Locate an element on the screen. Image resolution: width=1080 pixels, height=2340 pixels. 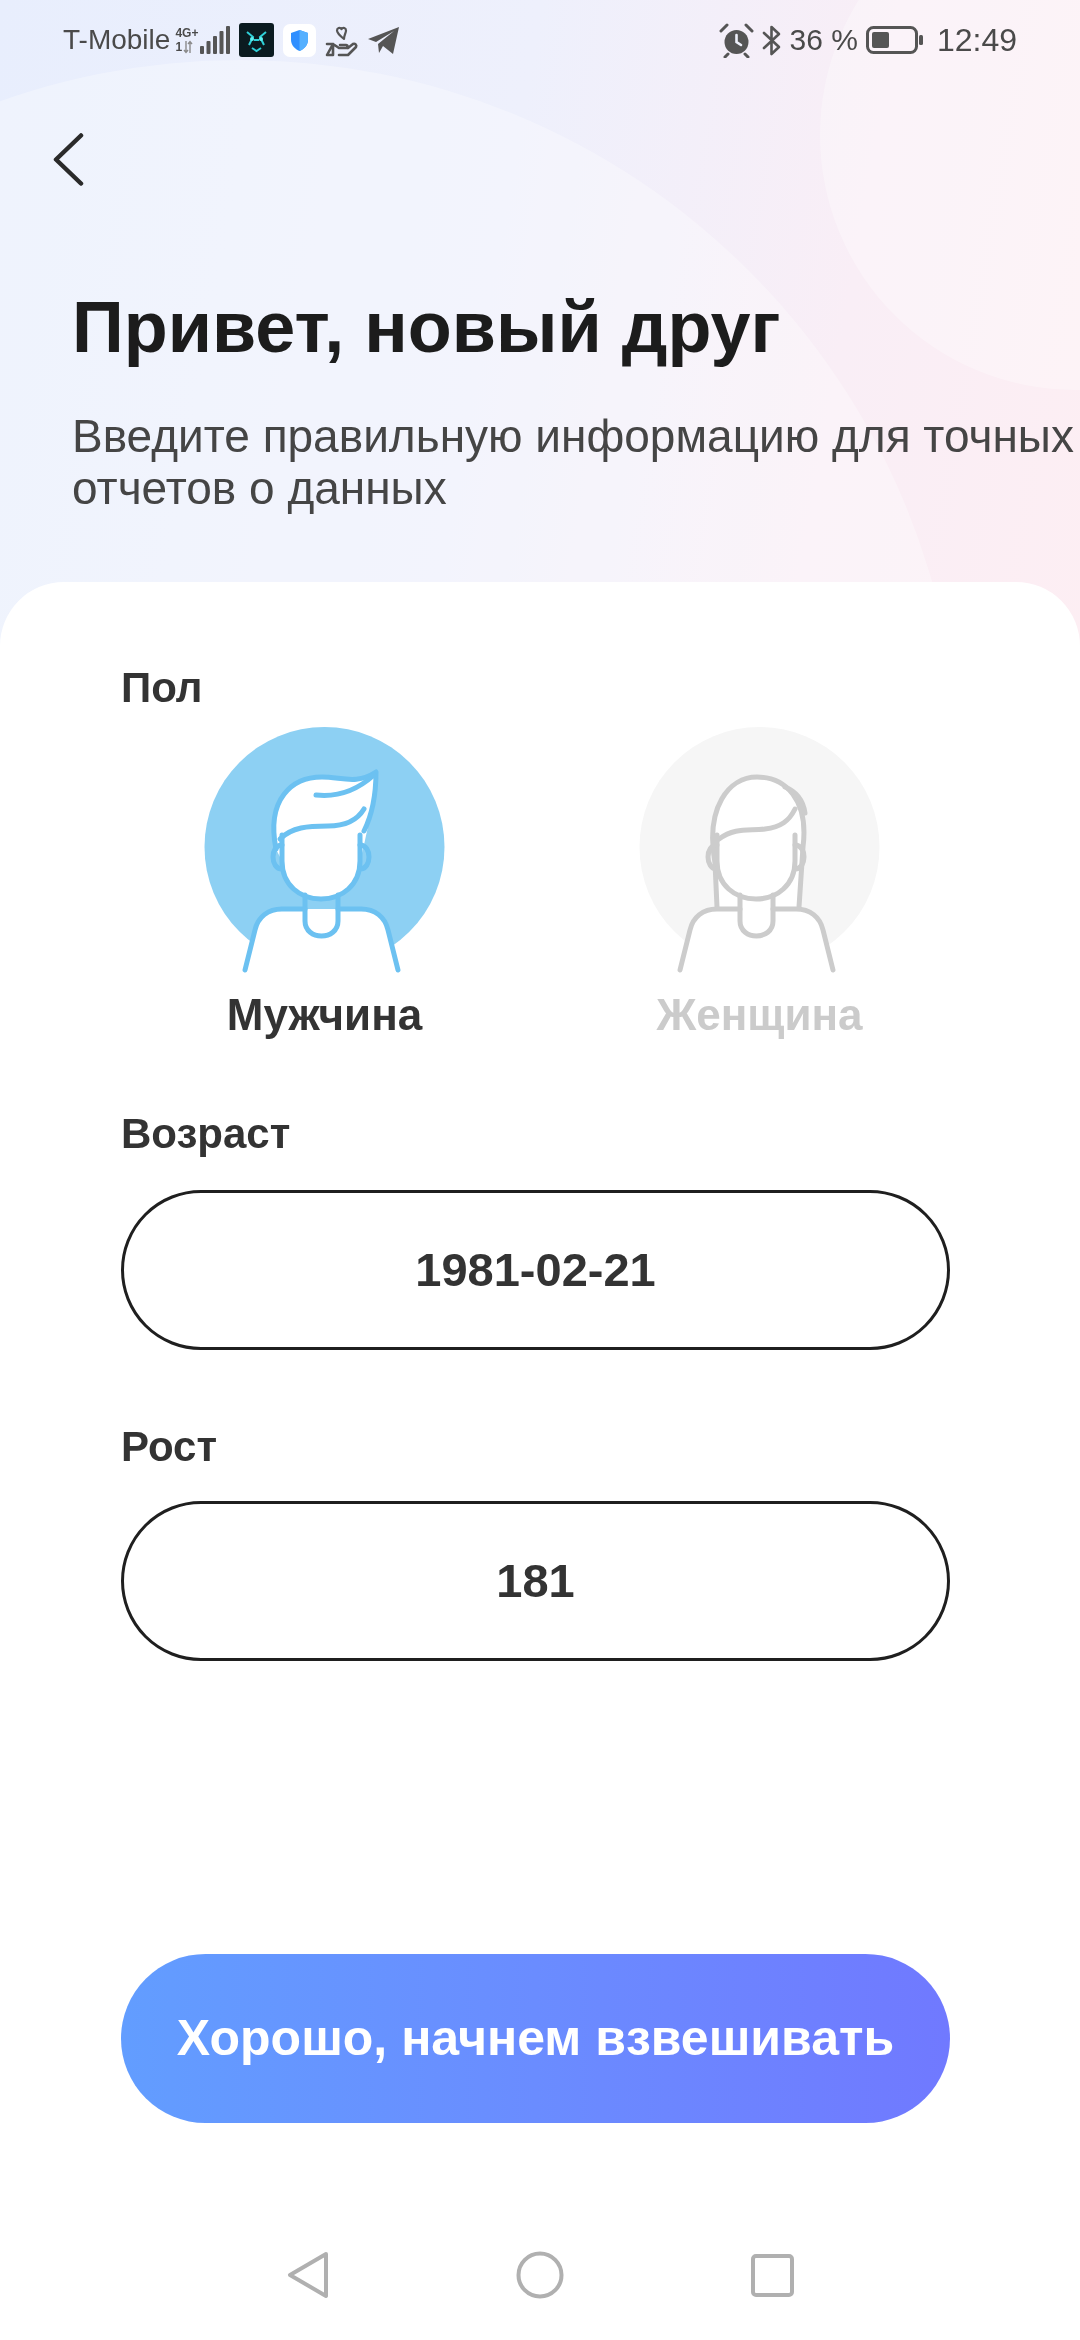
field-label: Возраст is located at coordinates (206, 1134).